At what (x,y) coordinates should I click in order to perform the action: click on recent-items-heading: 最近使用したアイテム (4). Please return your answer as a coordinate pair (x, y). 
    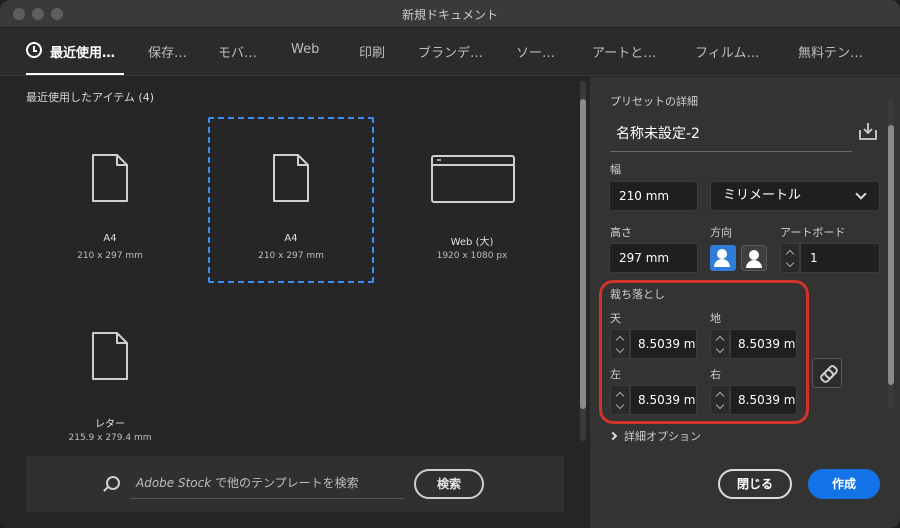
    Looking at the image, I should click on (90, 97).